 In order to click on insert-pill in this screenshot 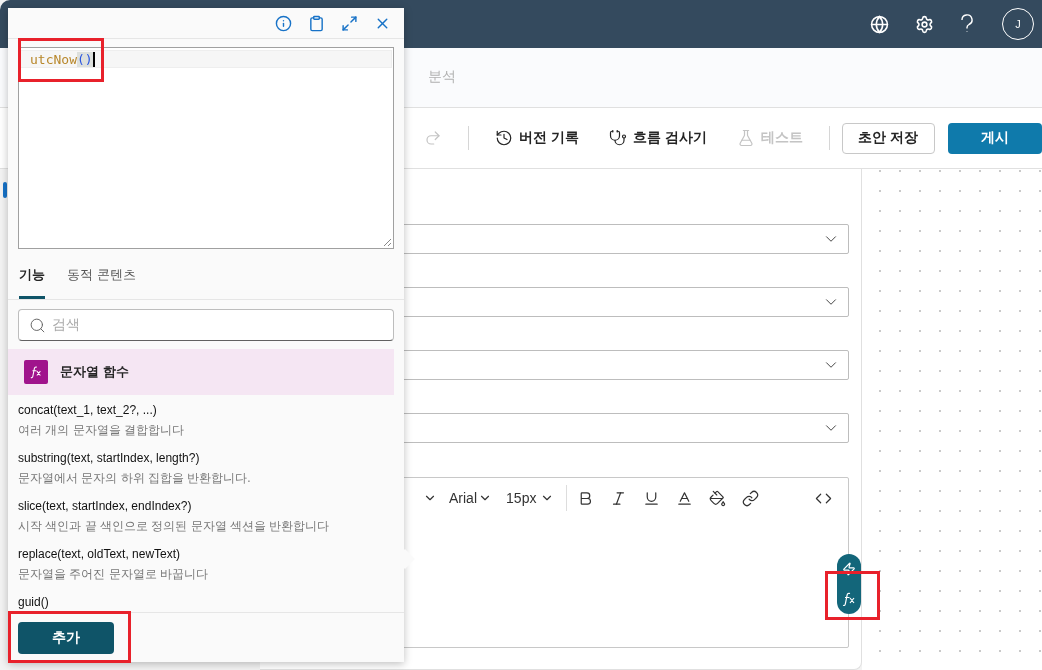, I will do `click(849, 584)`.